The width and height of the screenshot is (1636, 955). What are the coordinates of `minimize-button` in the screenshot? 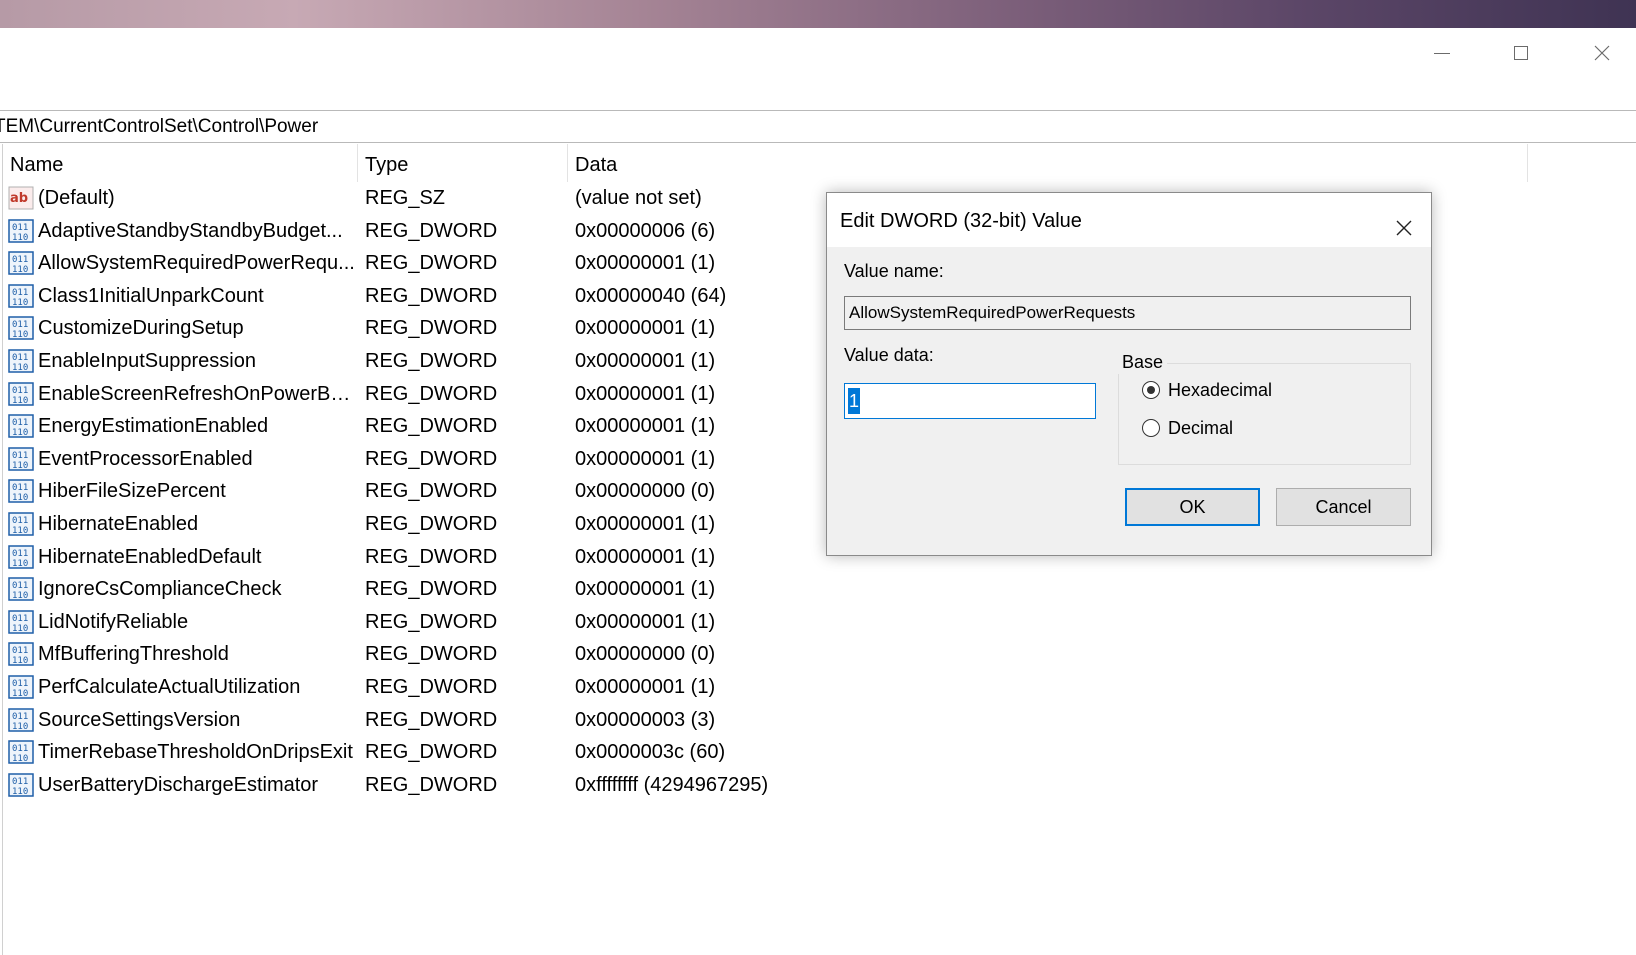 It's located at (1442, 53).